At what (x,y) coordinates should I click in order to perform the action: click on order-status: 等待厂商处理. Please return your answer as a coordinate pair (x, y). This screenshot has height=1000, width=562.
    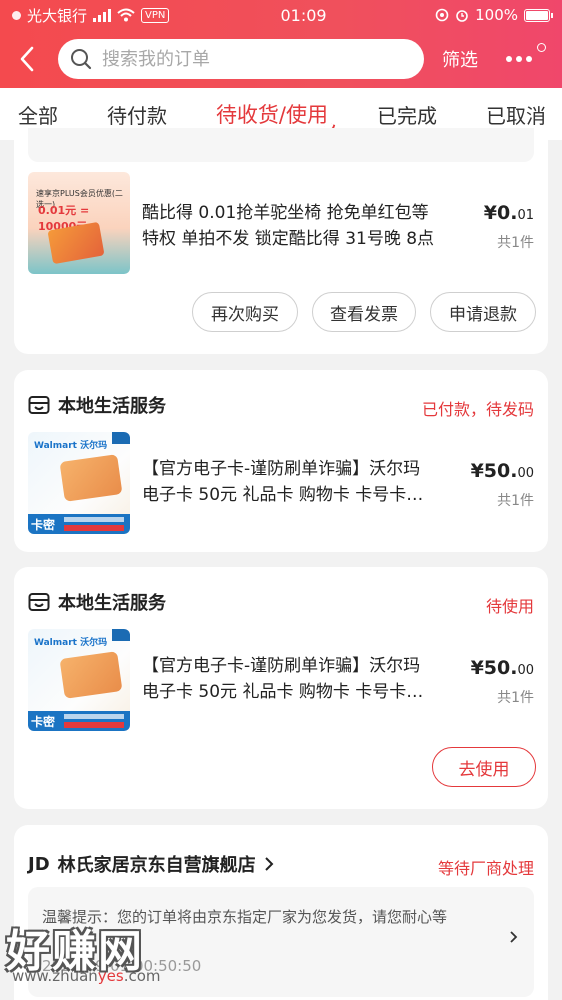
    Looking at the image, I should click on (485, 868).